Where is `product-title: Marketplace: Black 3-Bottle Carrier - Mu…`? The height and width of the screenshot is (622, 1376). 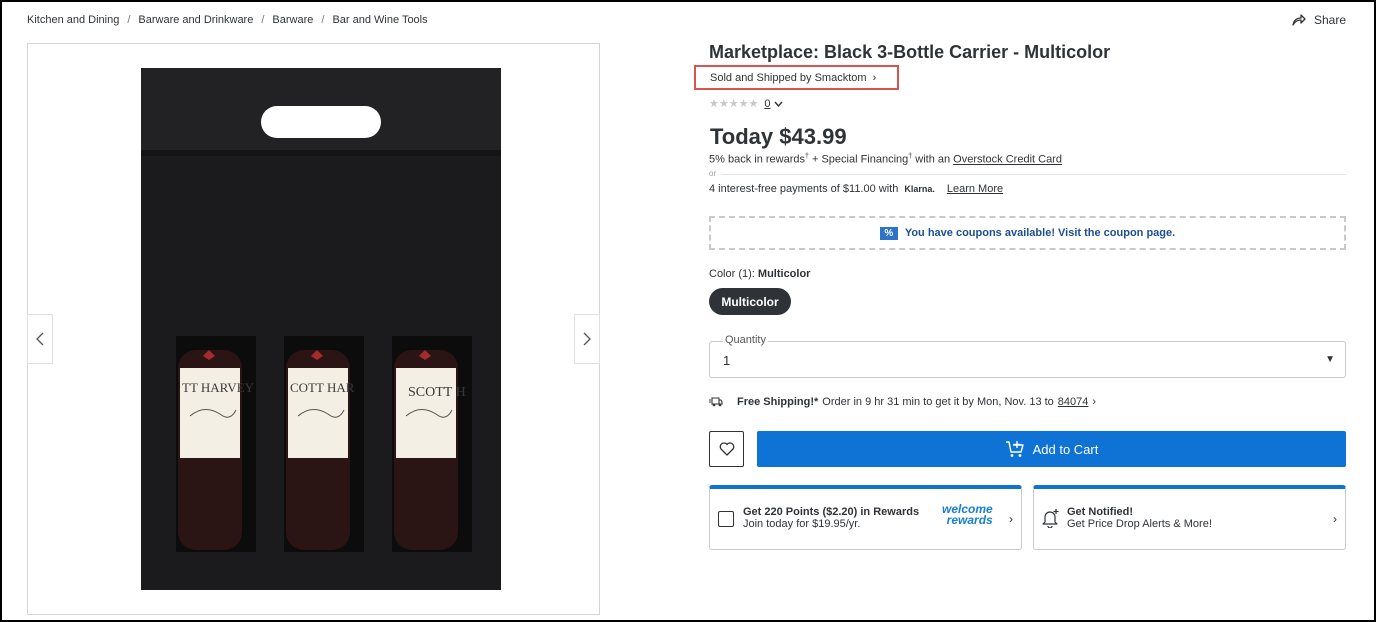
product-title: Marketplace: Black 3-Bottle Carrier - Mu… is located at coordinates (910, 52).